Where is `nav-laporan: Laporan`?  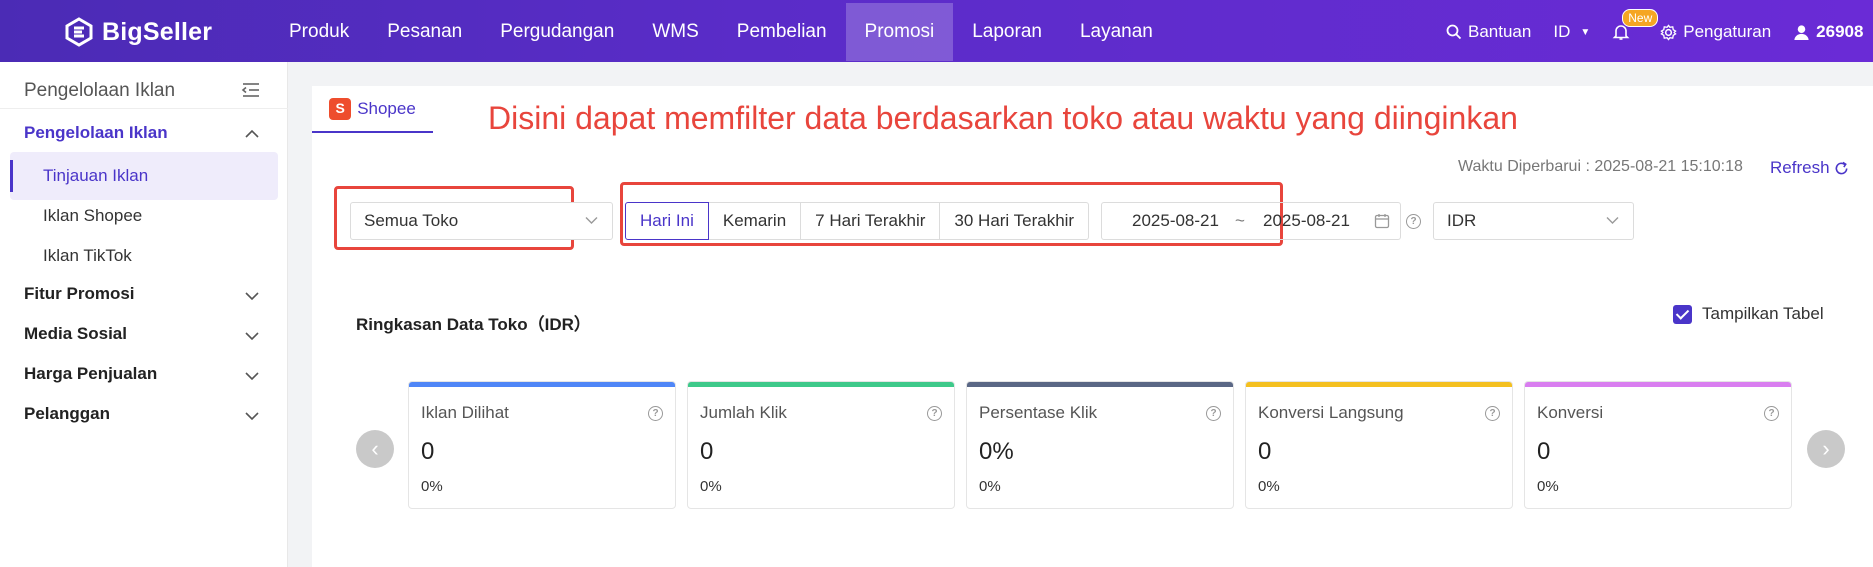 nav-laporan: Laporan is located at coordinates (1007, 32).